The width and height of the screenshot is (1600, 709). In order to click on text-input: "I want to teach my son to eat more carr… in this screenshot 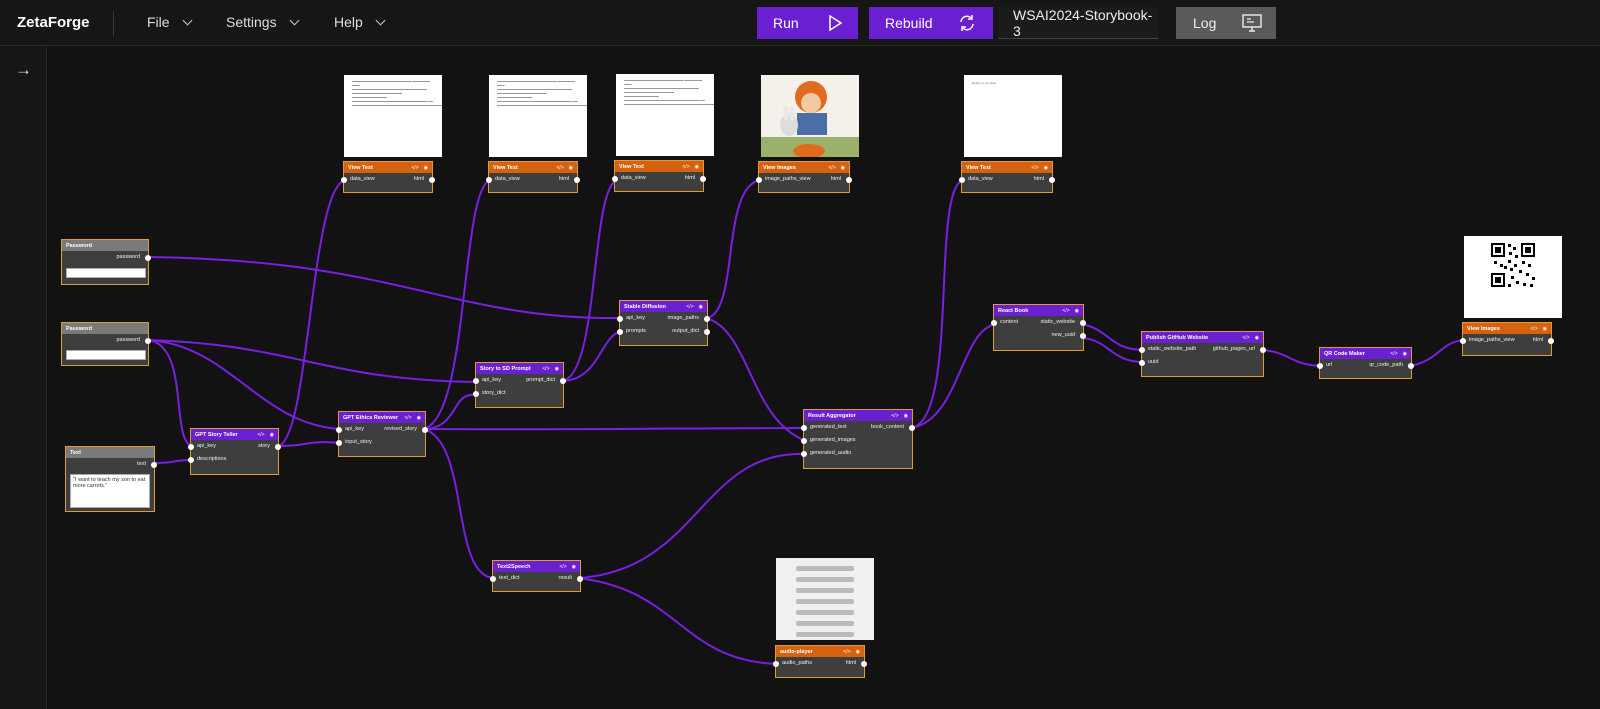, I will do `click(110, 491)`.